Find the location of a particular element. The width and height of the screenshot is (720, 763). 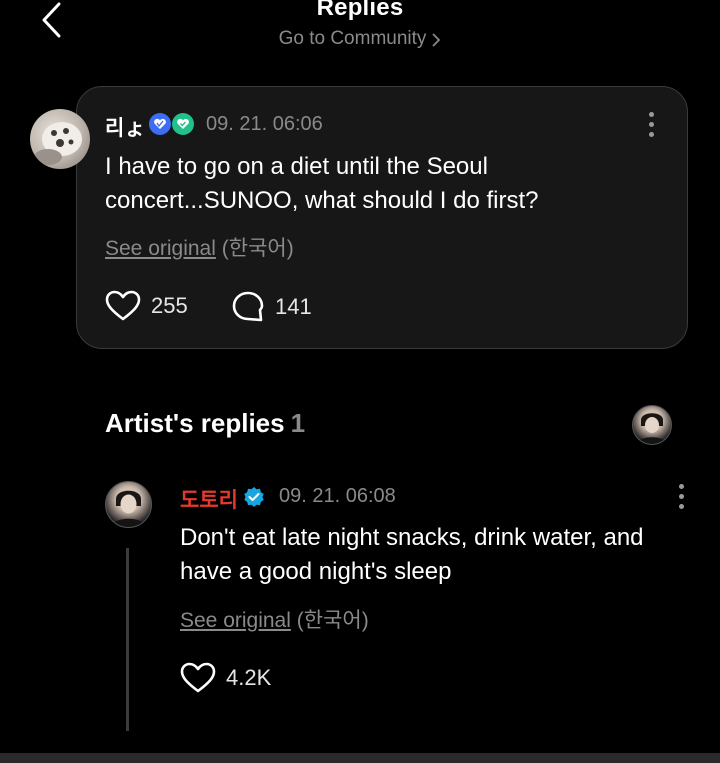

like-count: 255 is located at coordinates (169, 305).